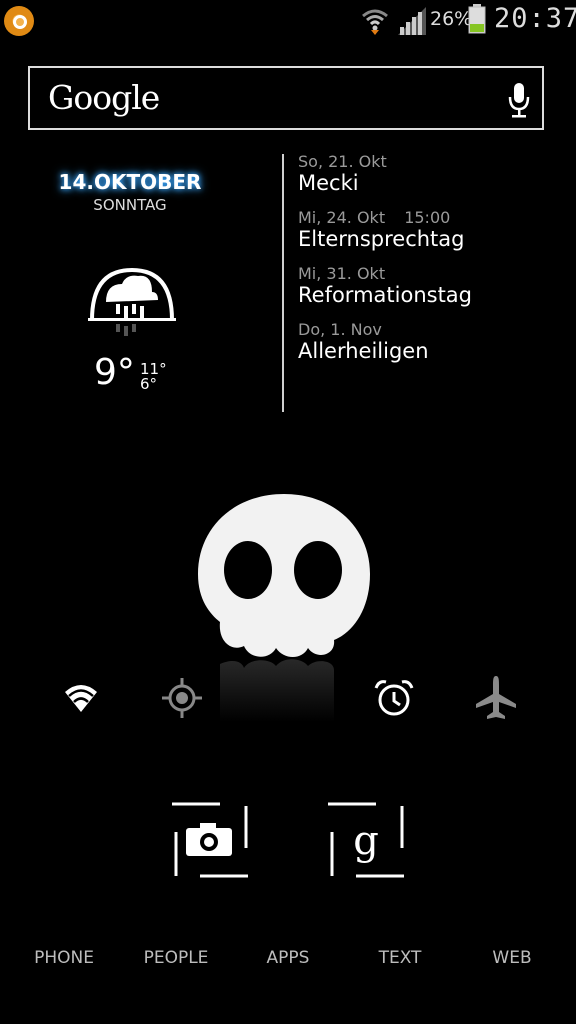 This screenshot has height=1024, width=576. What do you see at coordinates (288, 20) in the screenshot?
I see `status-bar: 26% 20:37` at bounding box center [288, 20].